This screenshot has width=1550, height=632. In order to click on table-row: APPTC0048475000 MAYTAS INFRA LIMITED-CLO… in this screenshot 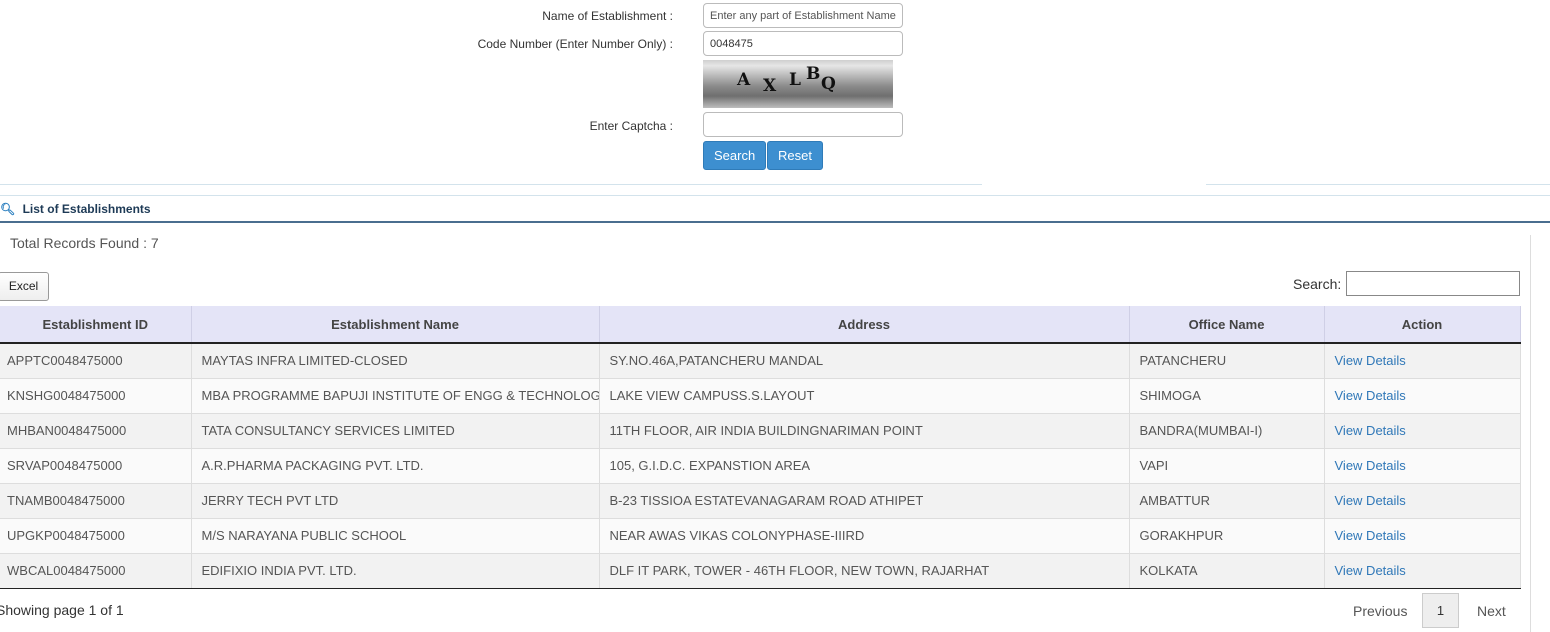, I will do `click(760, 361)`.